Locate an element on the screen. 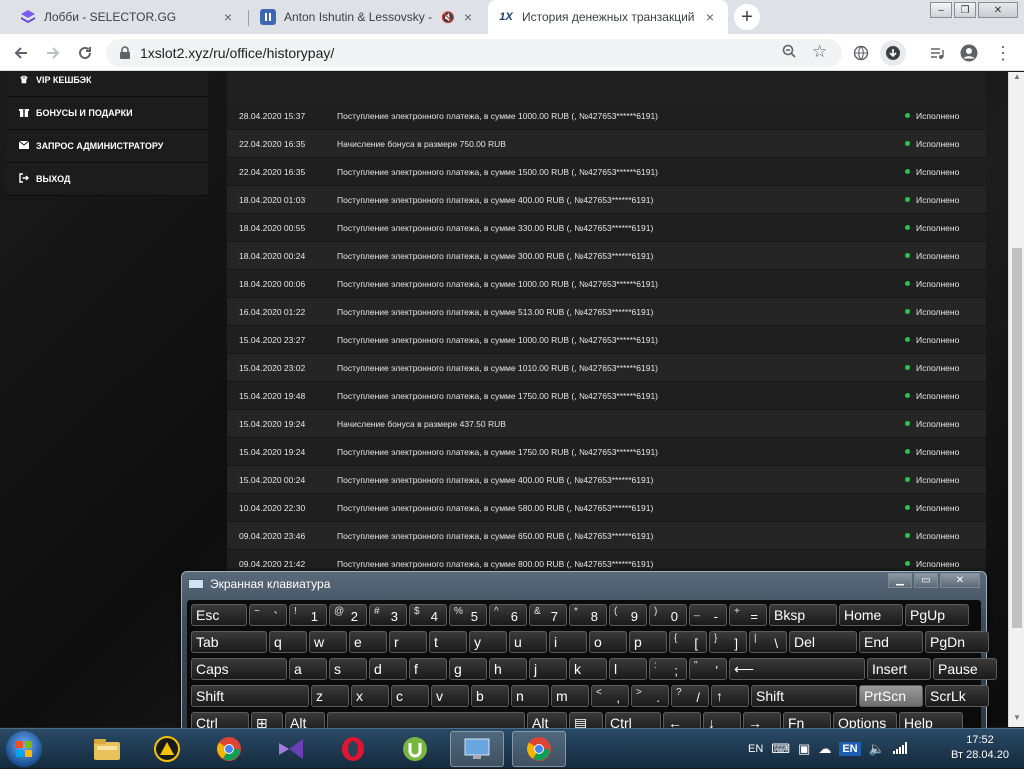  start-button is located at coordinates (24, 749).